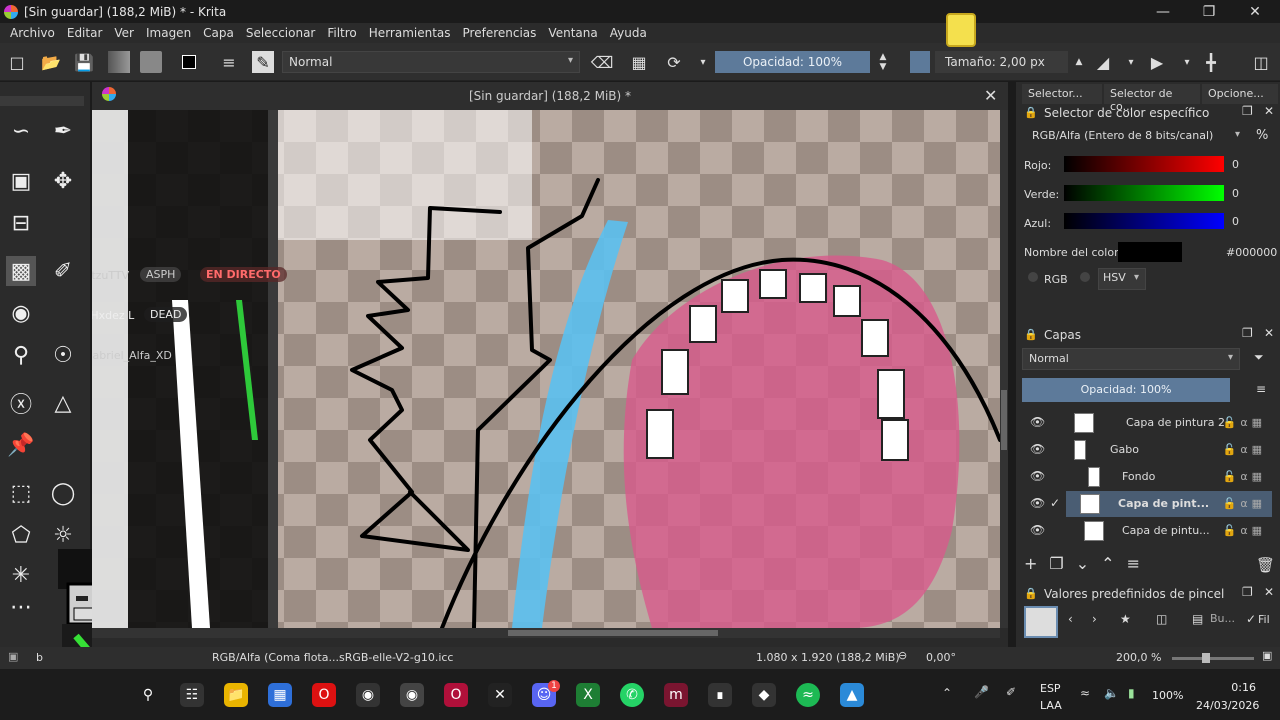 The width and height of the screenshot is (1280, 720). I want to click on minimize-button: —, so click(1163, 11).